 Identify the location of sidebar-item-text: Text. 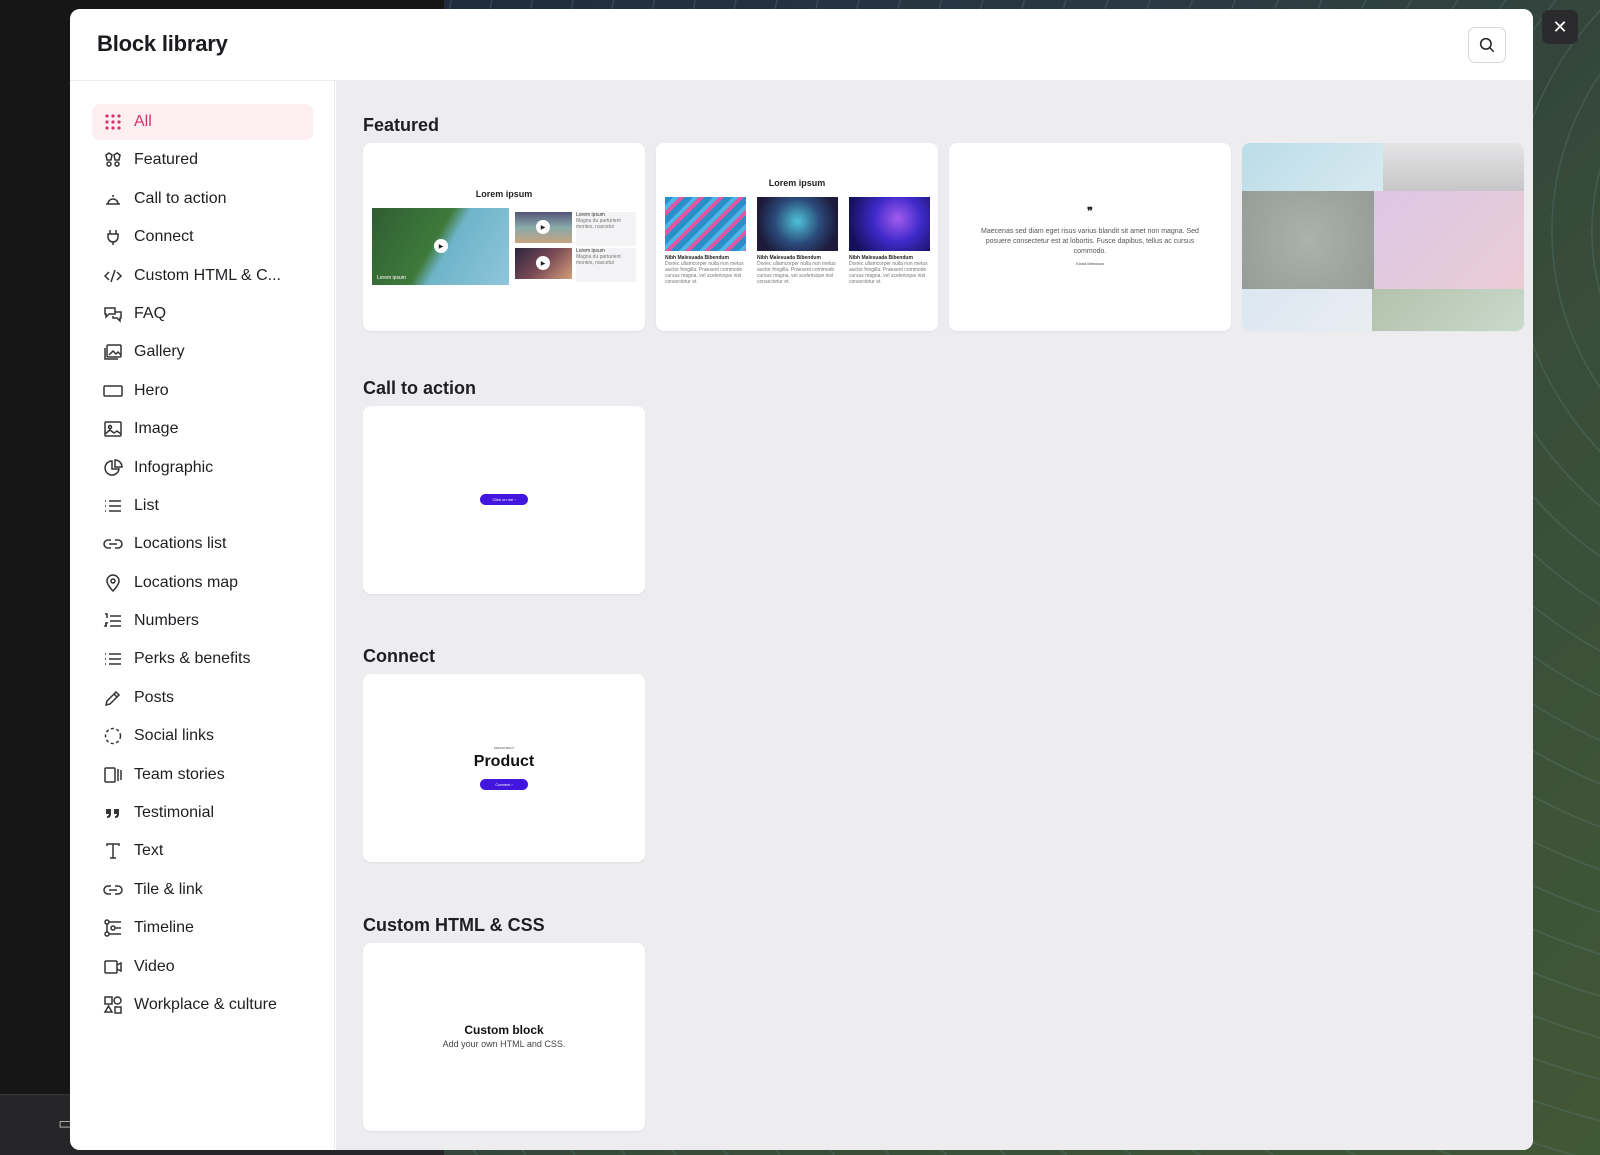
(202, 851).